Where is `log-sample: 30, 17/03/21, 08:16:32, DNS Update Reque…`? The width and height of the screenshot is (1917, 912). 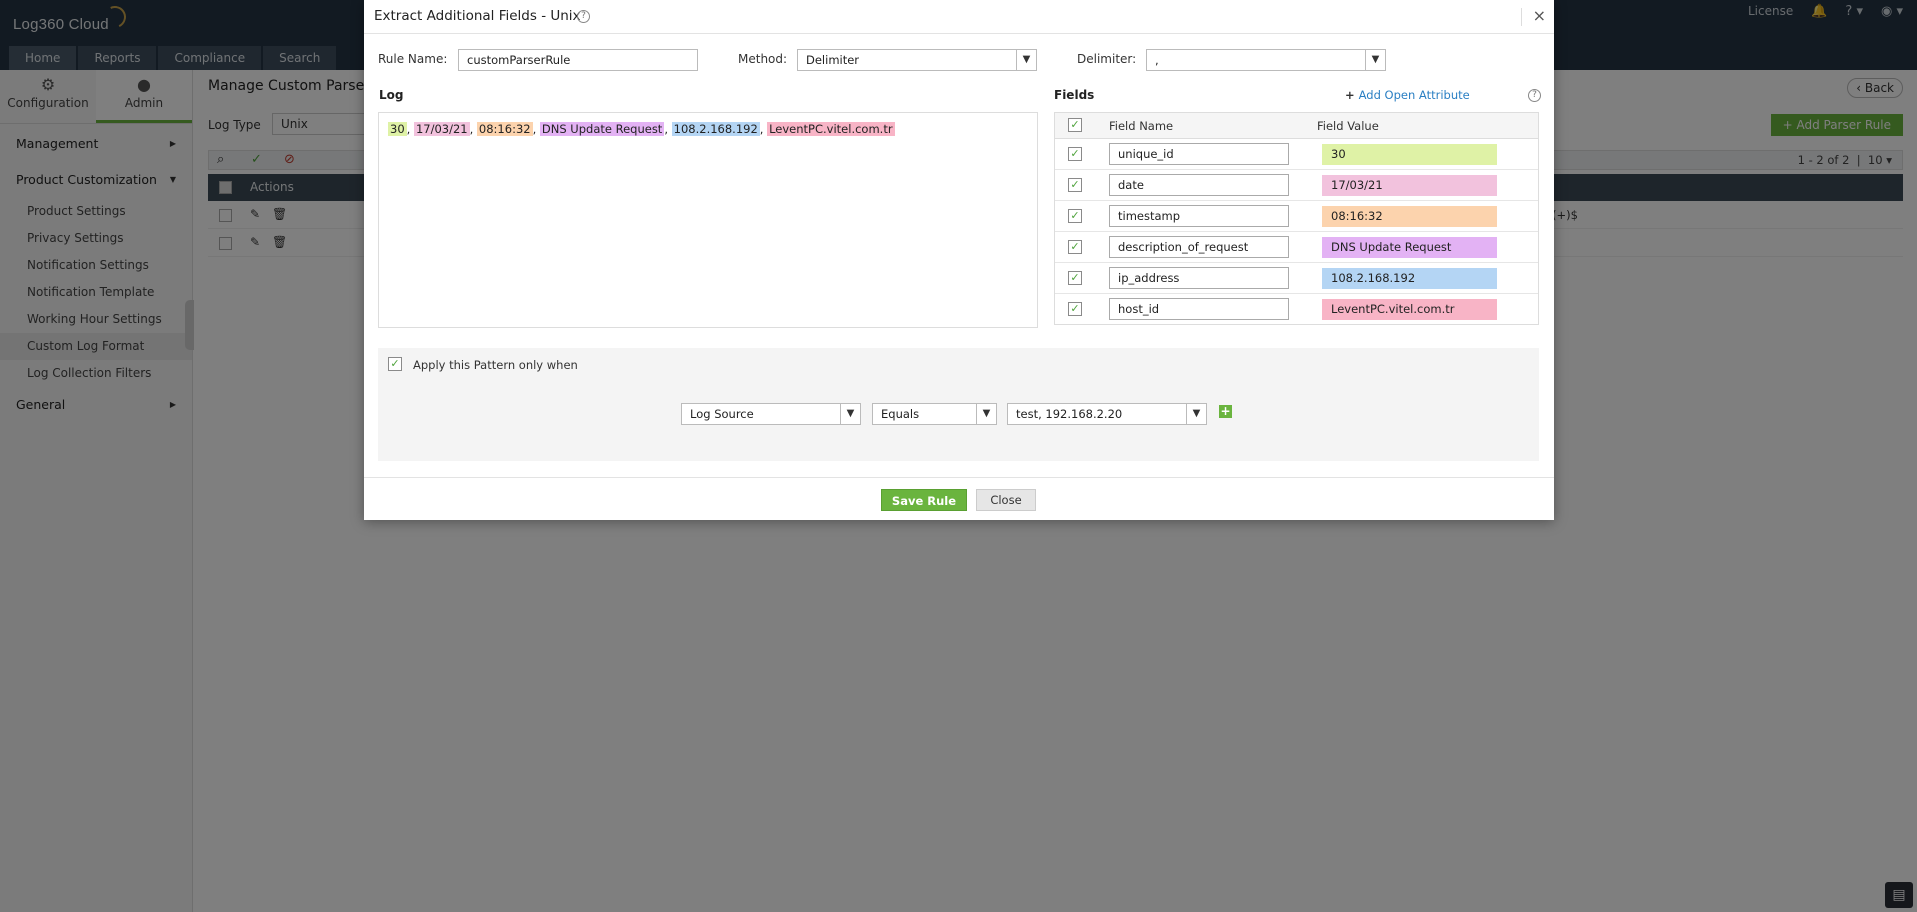 log-sample: 30, 17/03/21, 08:16:32, DNS Update Reque… is located at coordinates (708, 220).